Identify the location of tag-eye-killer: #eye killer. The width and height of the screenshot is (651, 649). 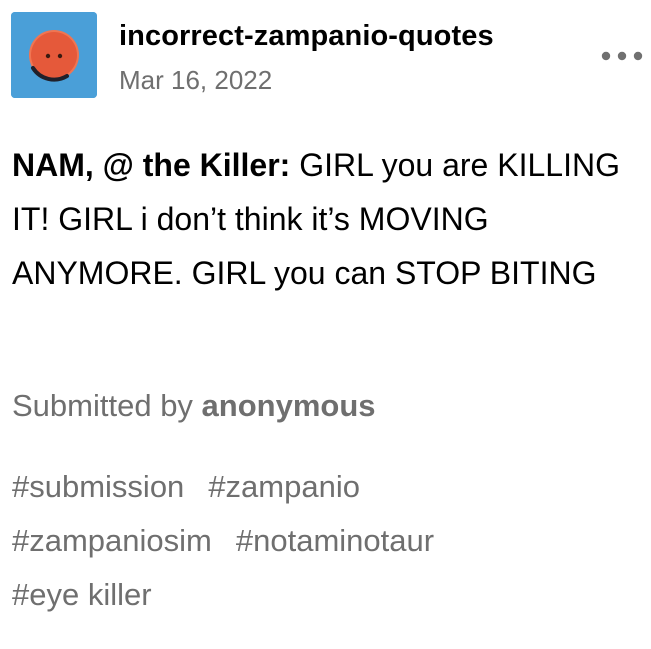
(82, 595).